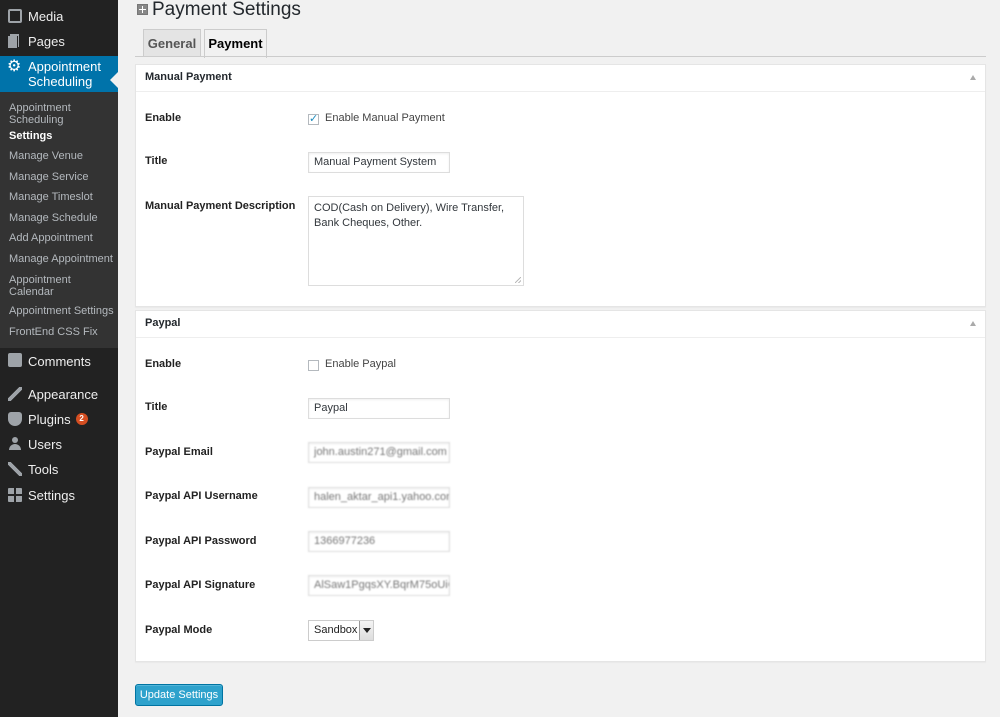 Image resolution: width=1000 pixels, height=717 pixels. Describe the element at coordinates (46, 16) in the screenshot. I see `menu-media-label: Media` at that location.